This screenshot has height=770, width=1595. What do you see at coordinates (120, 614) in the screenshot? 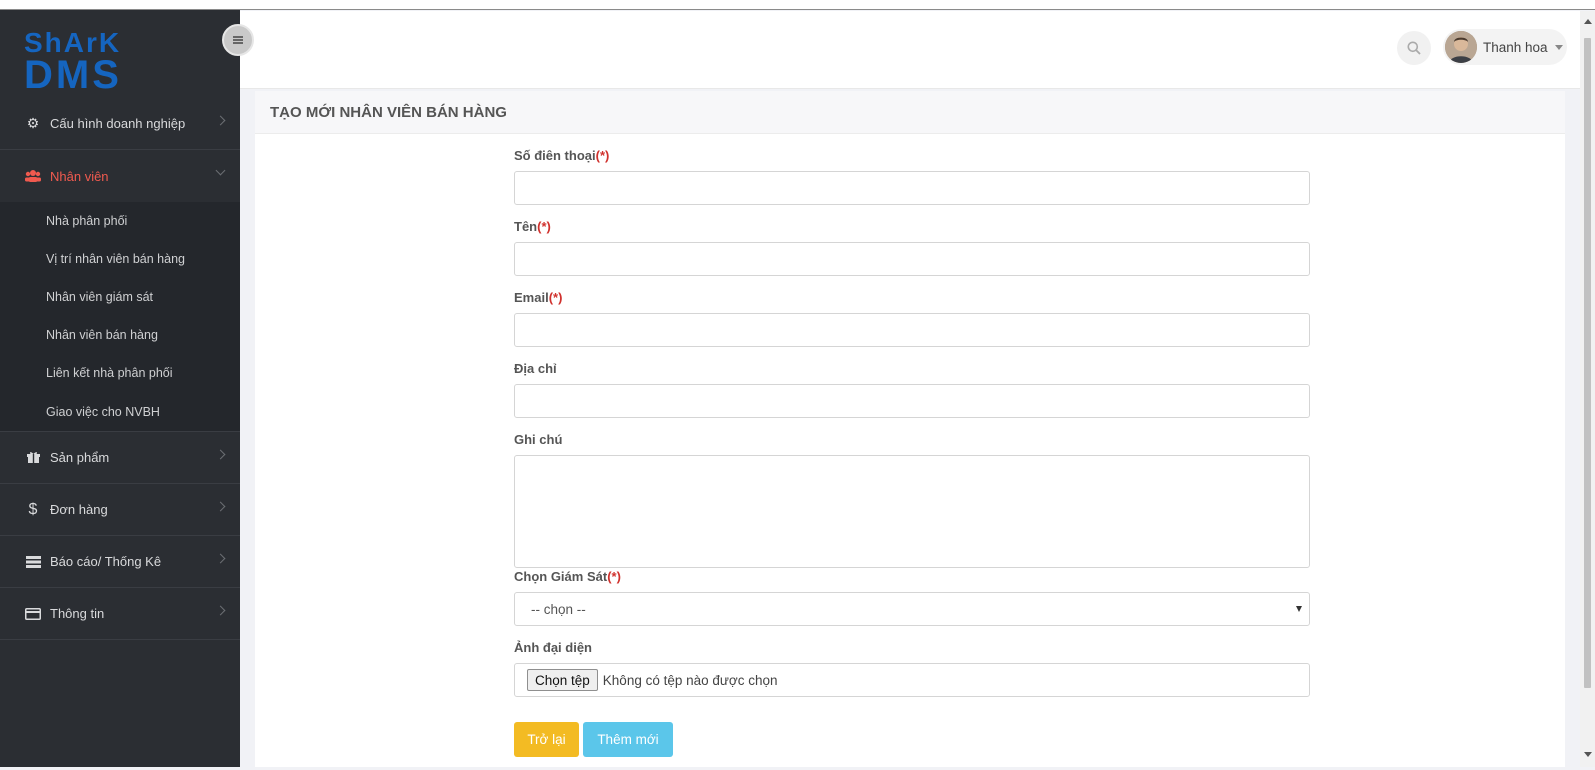
I see `sidebar-item-info: Thông tin` at bounding box center [120, 614].